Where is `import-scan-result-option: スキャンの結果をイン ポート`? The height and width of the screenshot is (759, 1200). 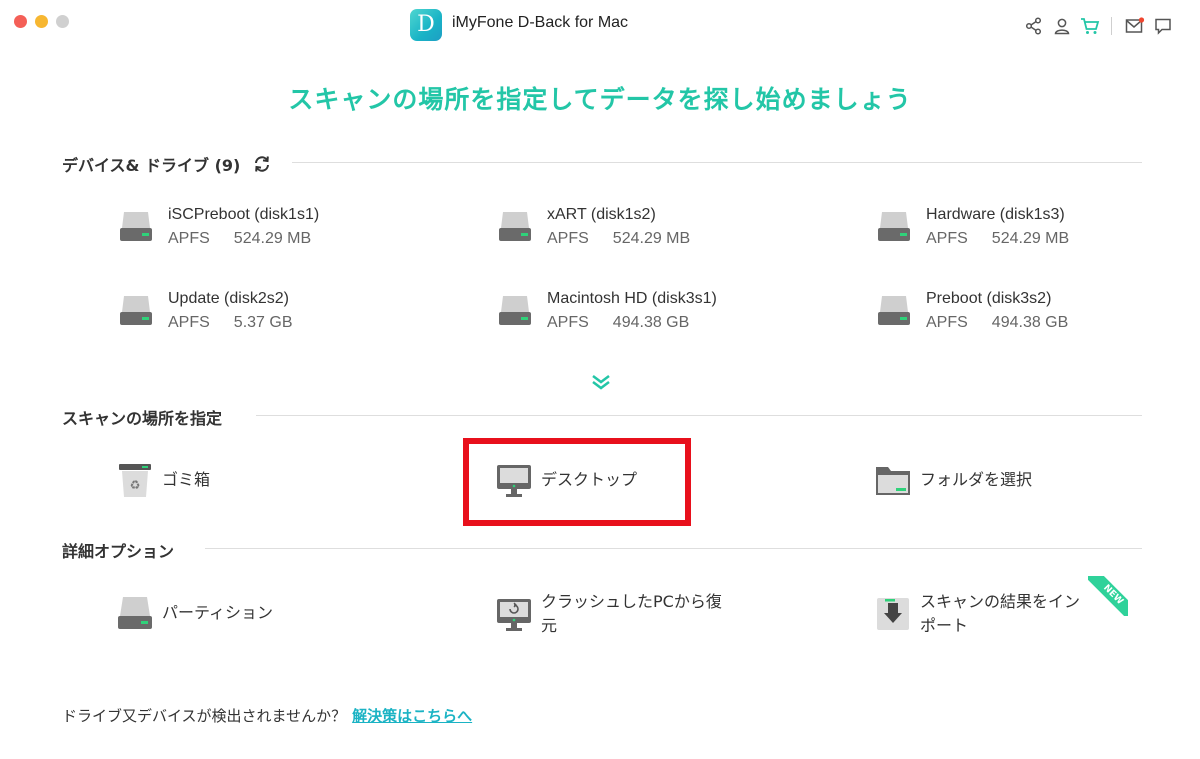
import-scan-result-option: スキャンの結果をイン ポート is located at coordinates (977, 614).